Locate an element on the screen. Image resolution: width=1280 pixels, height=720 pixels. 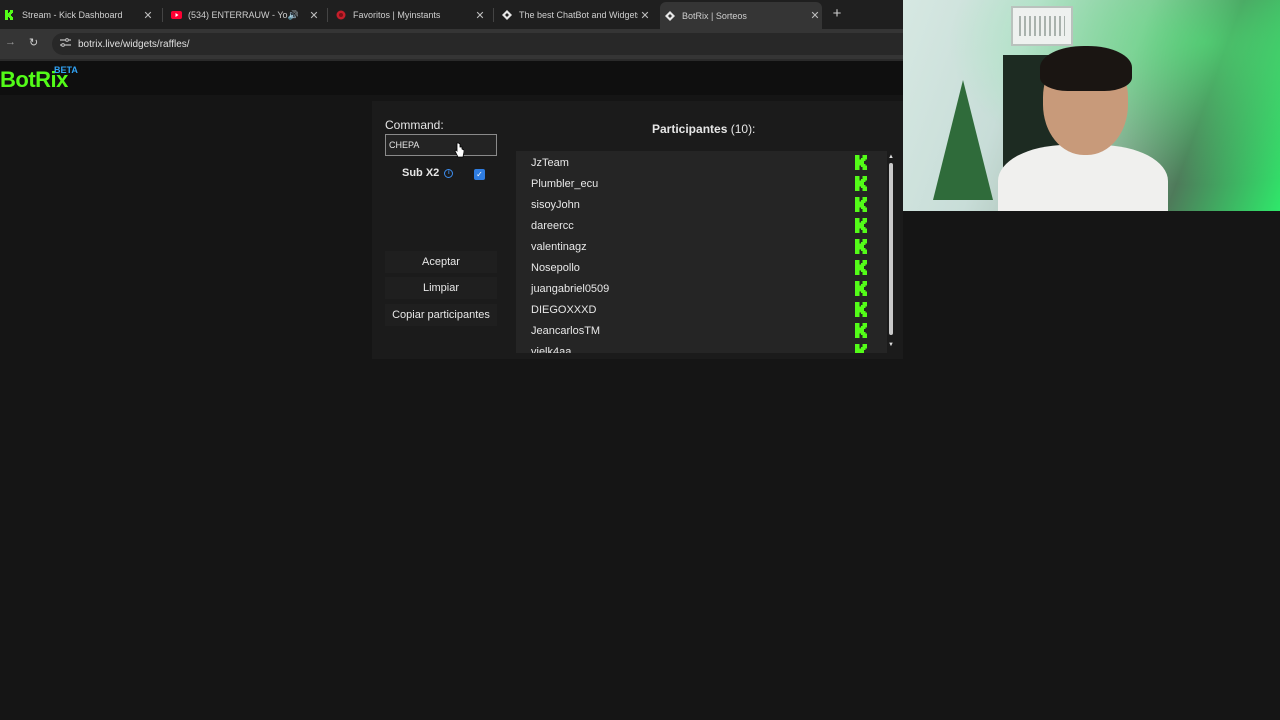
site-navbar: BotRix BETA is located at coordinates (451, 78).